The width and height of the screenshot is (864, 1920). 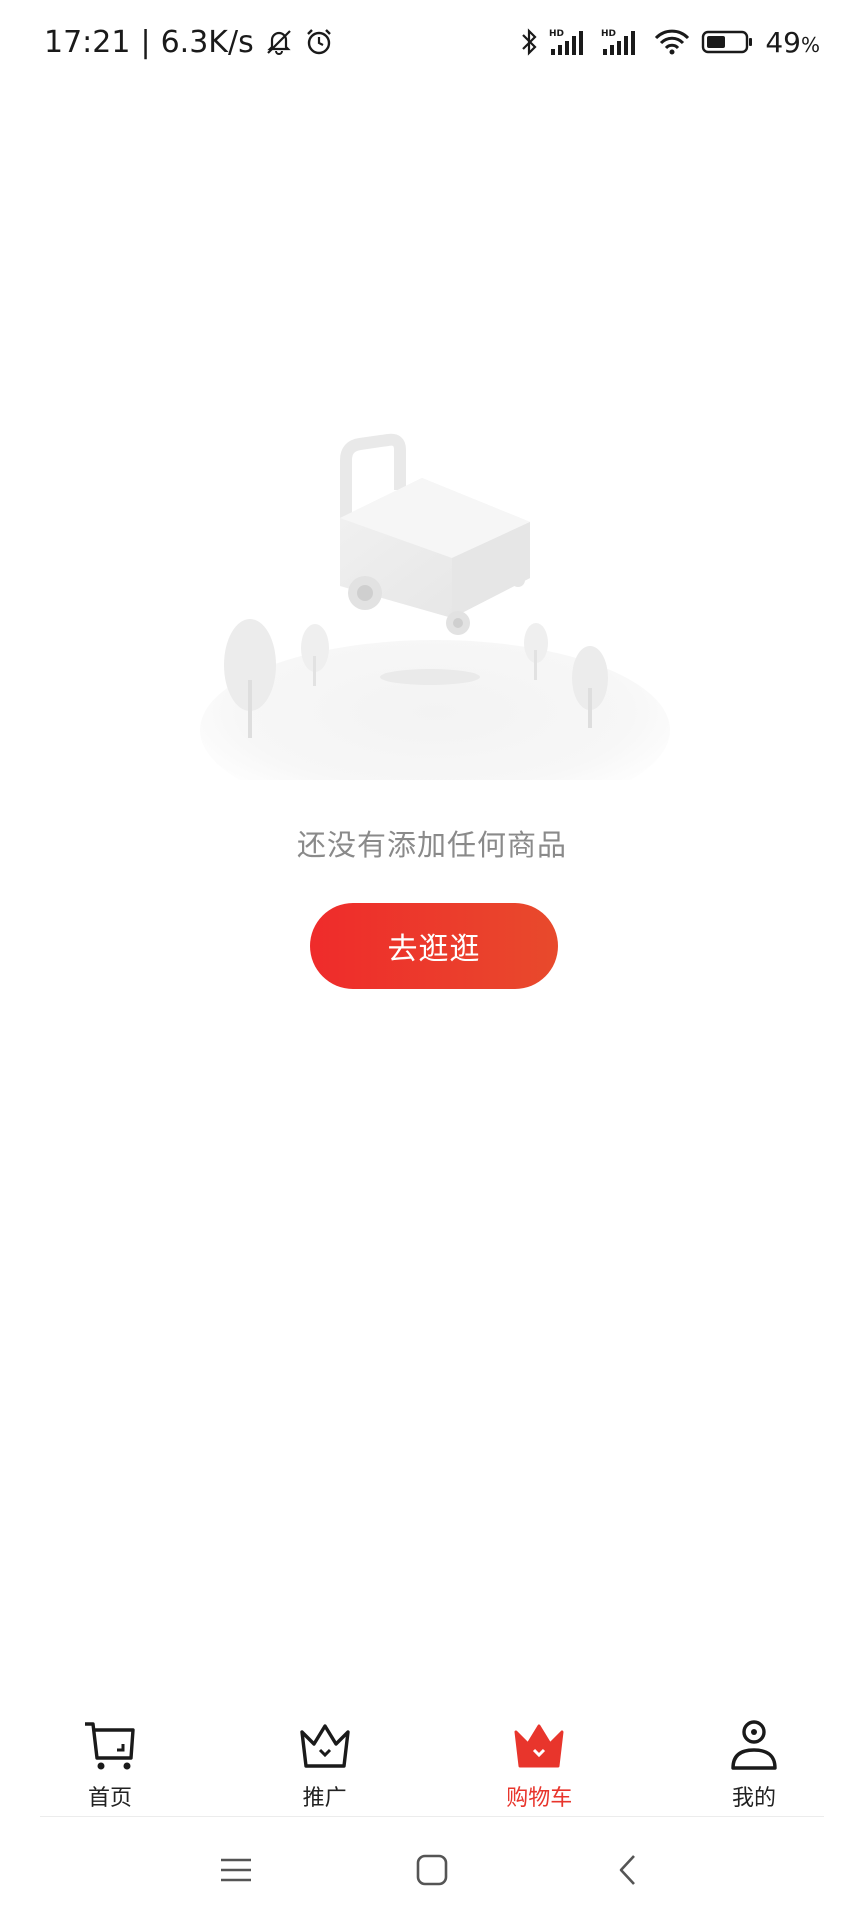 I want to click on network-speed: 6.3K/s, so click(x=207, y=42).